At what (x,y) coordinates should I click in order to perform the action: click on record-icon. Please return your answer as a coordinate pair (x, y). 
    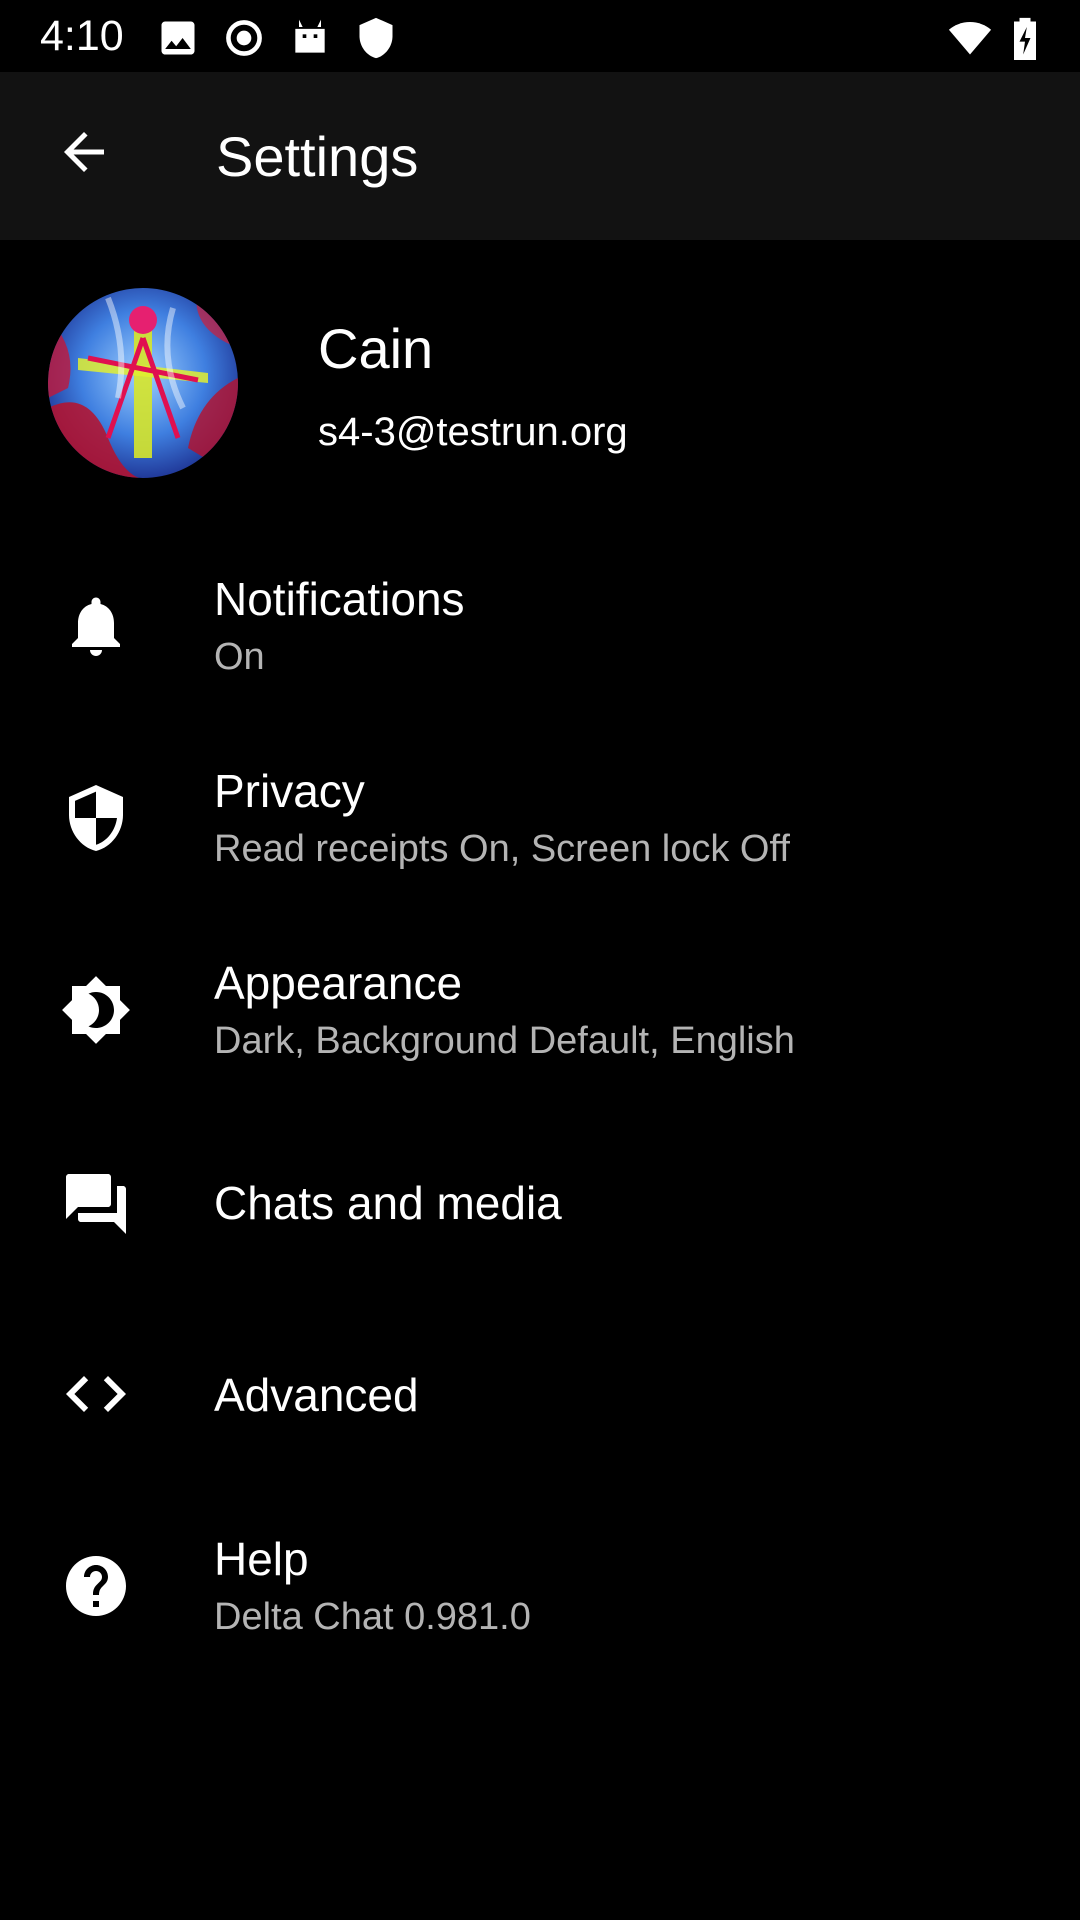
    Looking at the image, I should click on (244, 38).